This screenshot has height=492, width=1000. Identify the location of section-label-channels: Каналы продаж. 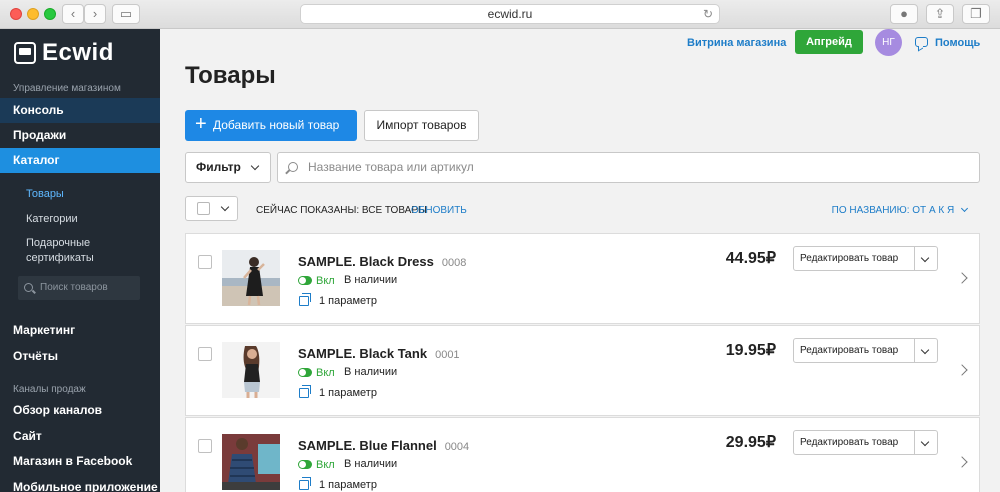
(49, 389).